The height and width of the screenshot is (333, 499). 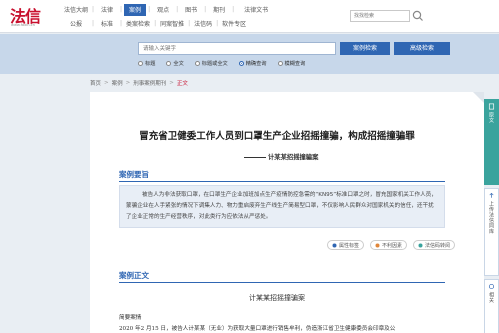 What do you see at coordinates (130, 318) in the screenshot?
I see `case-facts-label: 简要案情` at bounding box center [130, 318].